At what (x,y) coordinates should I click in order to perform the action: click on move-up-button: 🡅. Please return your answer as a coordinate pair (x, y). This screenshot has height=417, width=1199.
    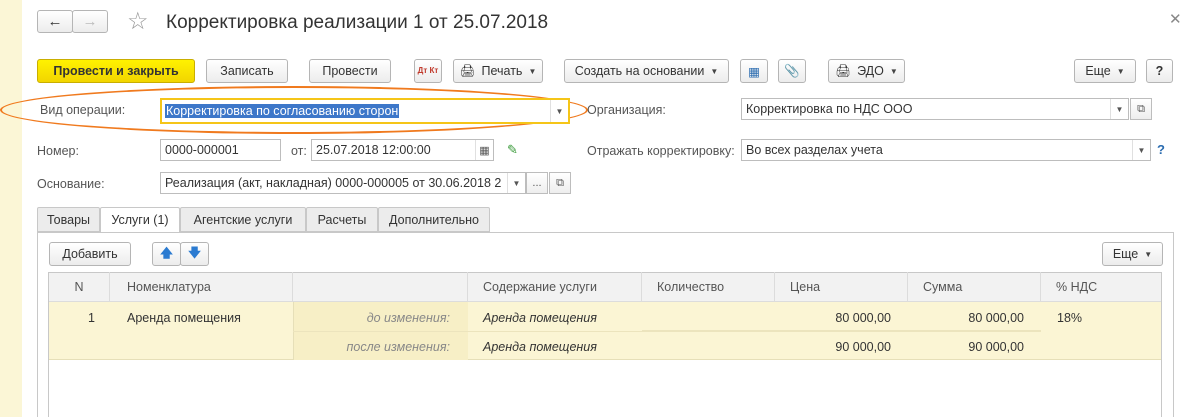
    Looking at the image, I should click on (166, 254).